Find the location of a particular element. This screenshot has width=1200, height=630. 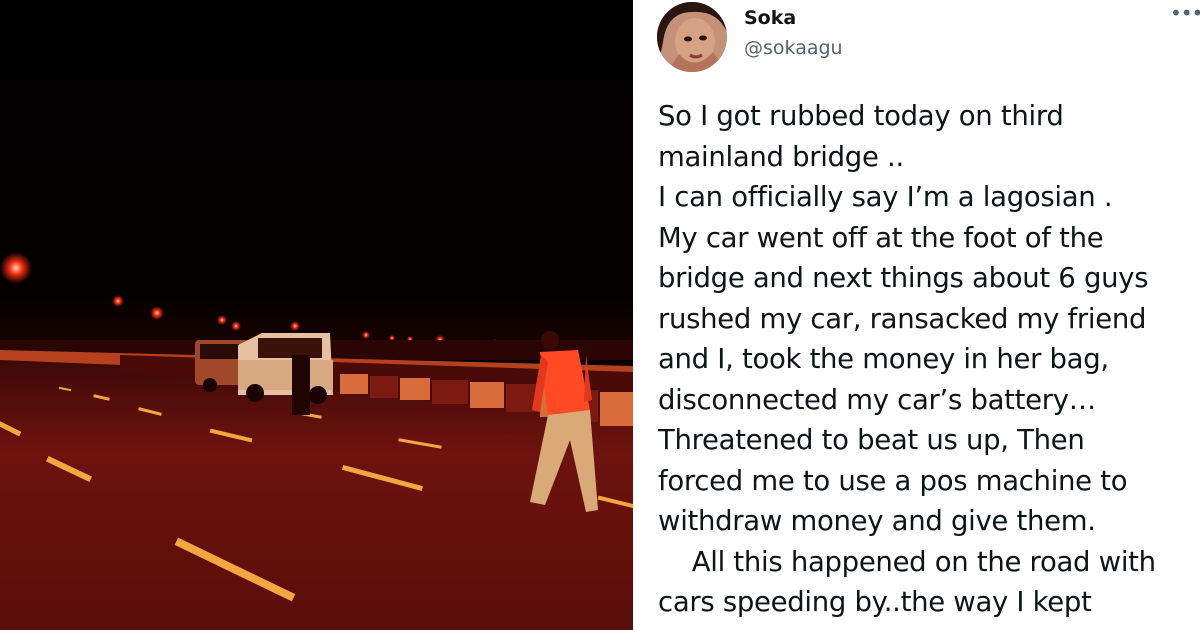

tweet-line: My car went off at the foot of the is located at coordinates (881, 237).